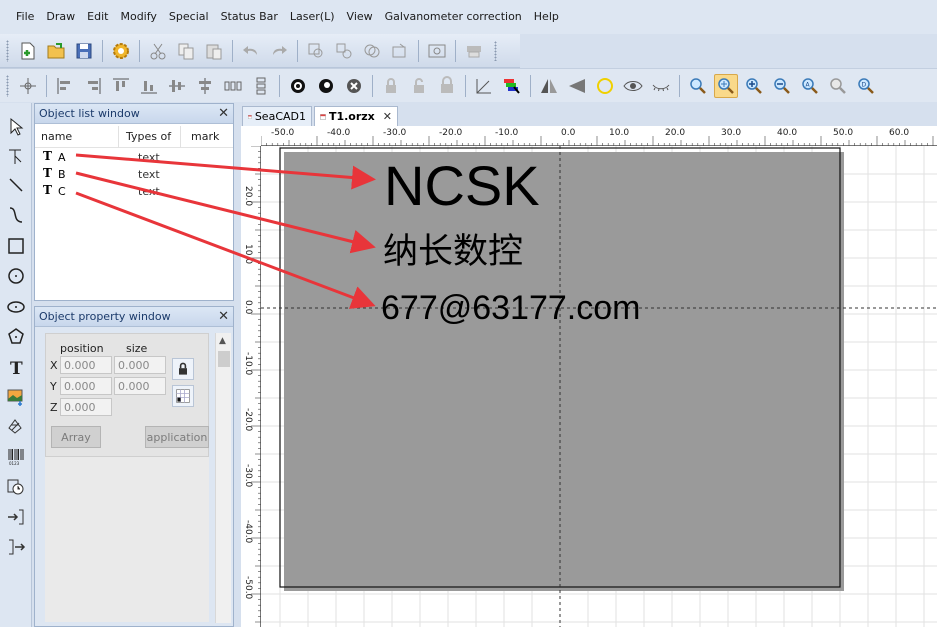 The width and height of the screenshot is (937, 627). I want to click on distribute-h-icon, so click(233, 86).